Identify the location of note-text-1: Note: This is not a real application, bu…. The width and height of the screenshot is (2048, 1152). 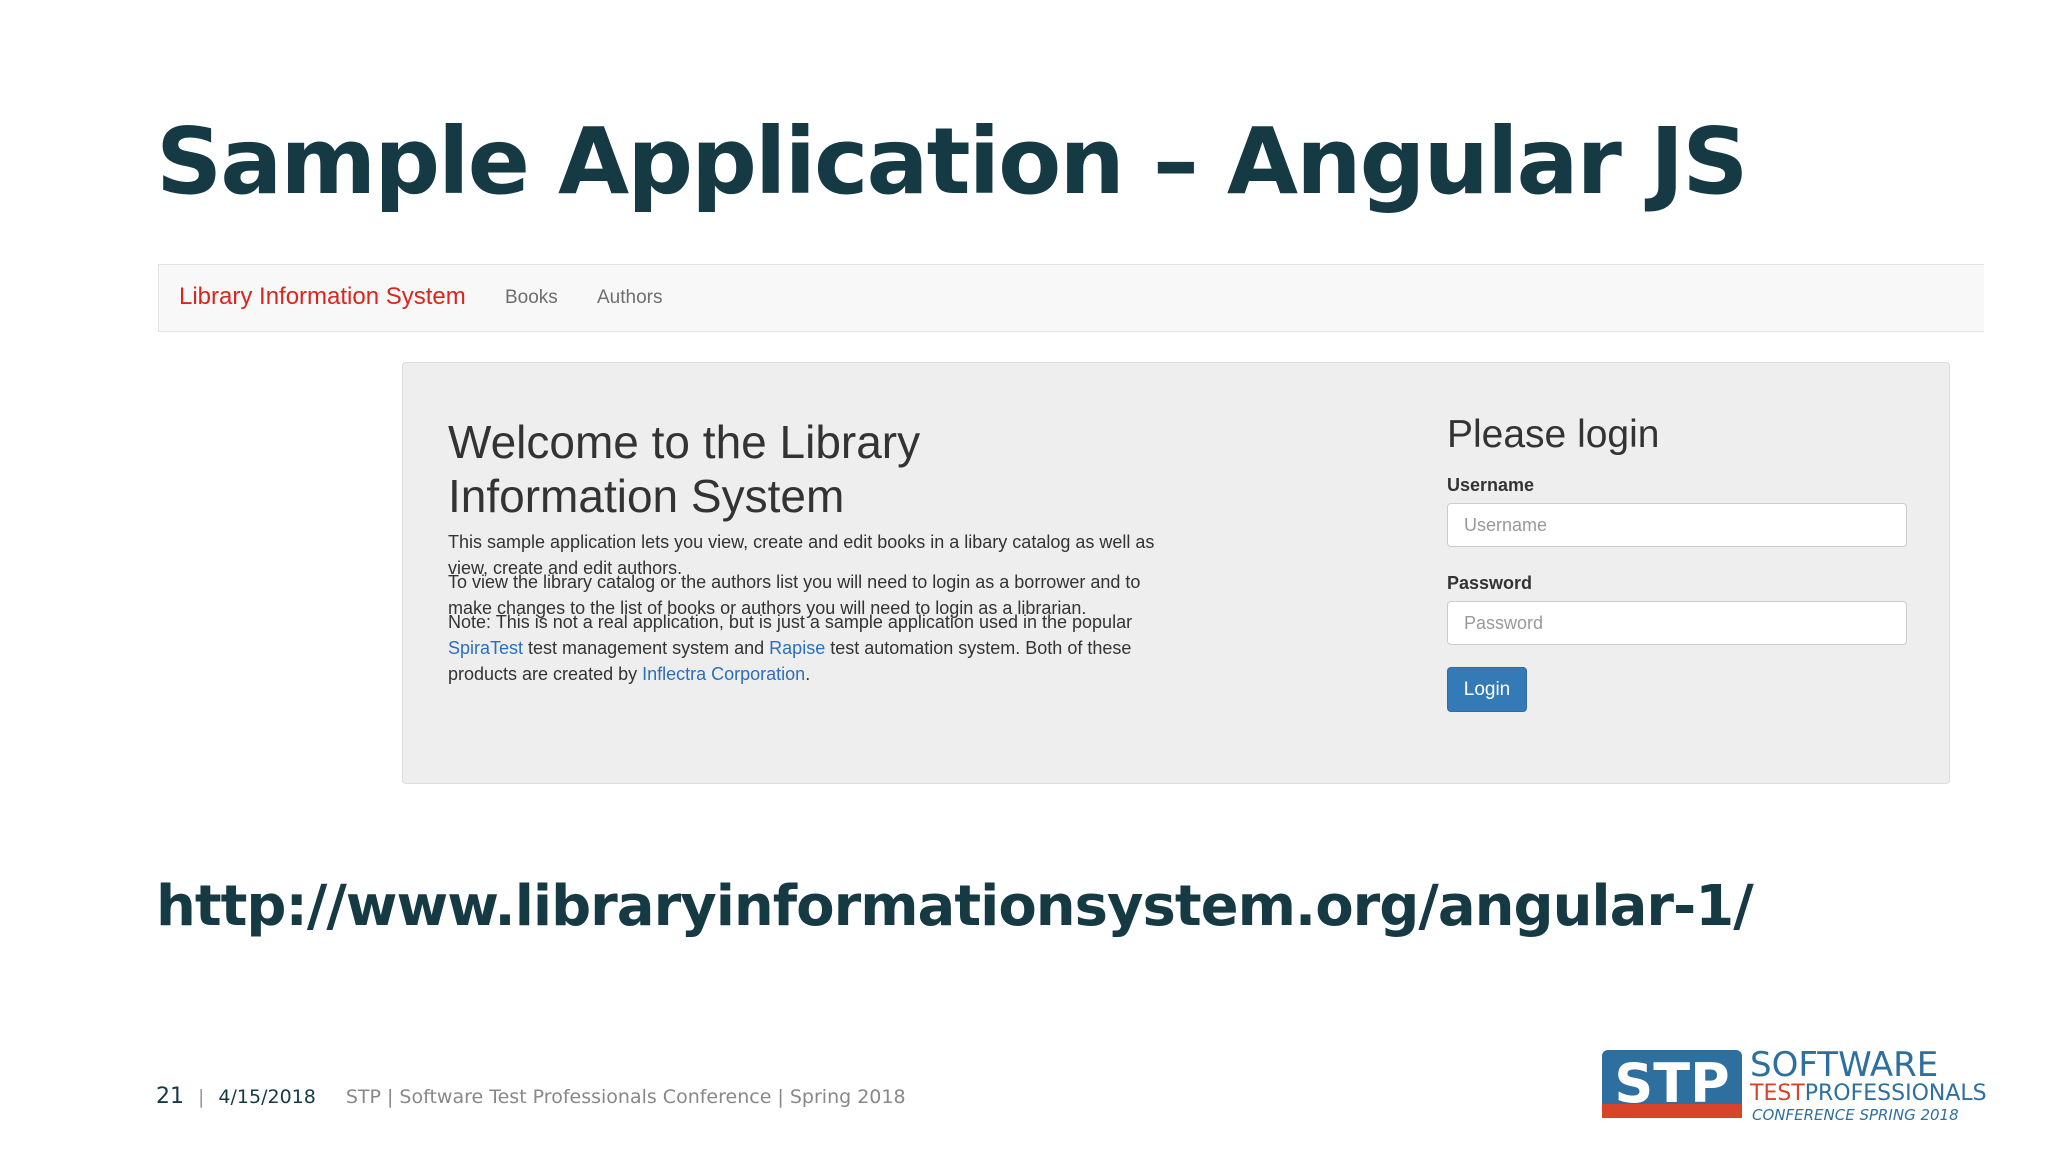
(790, 622).